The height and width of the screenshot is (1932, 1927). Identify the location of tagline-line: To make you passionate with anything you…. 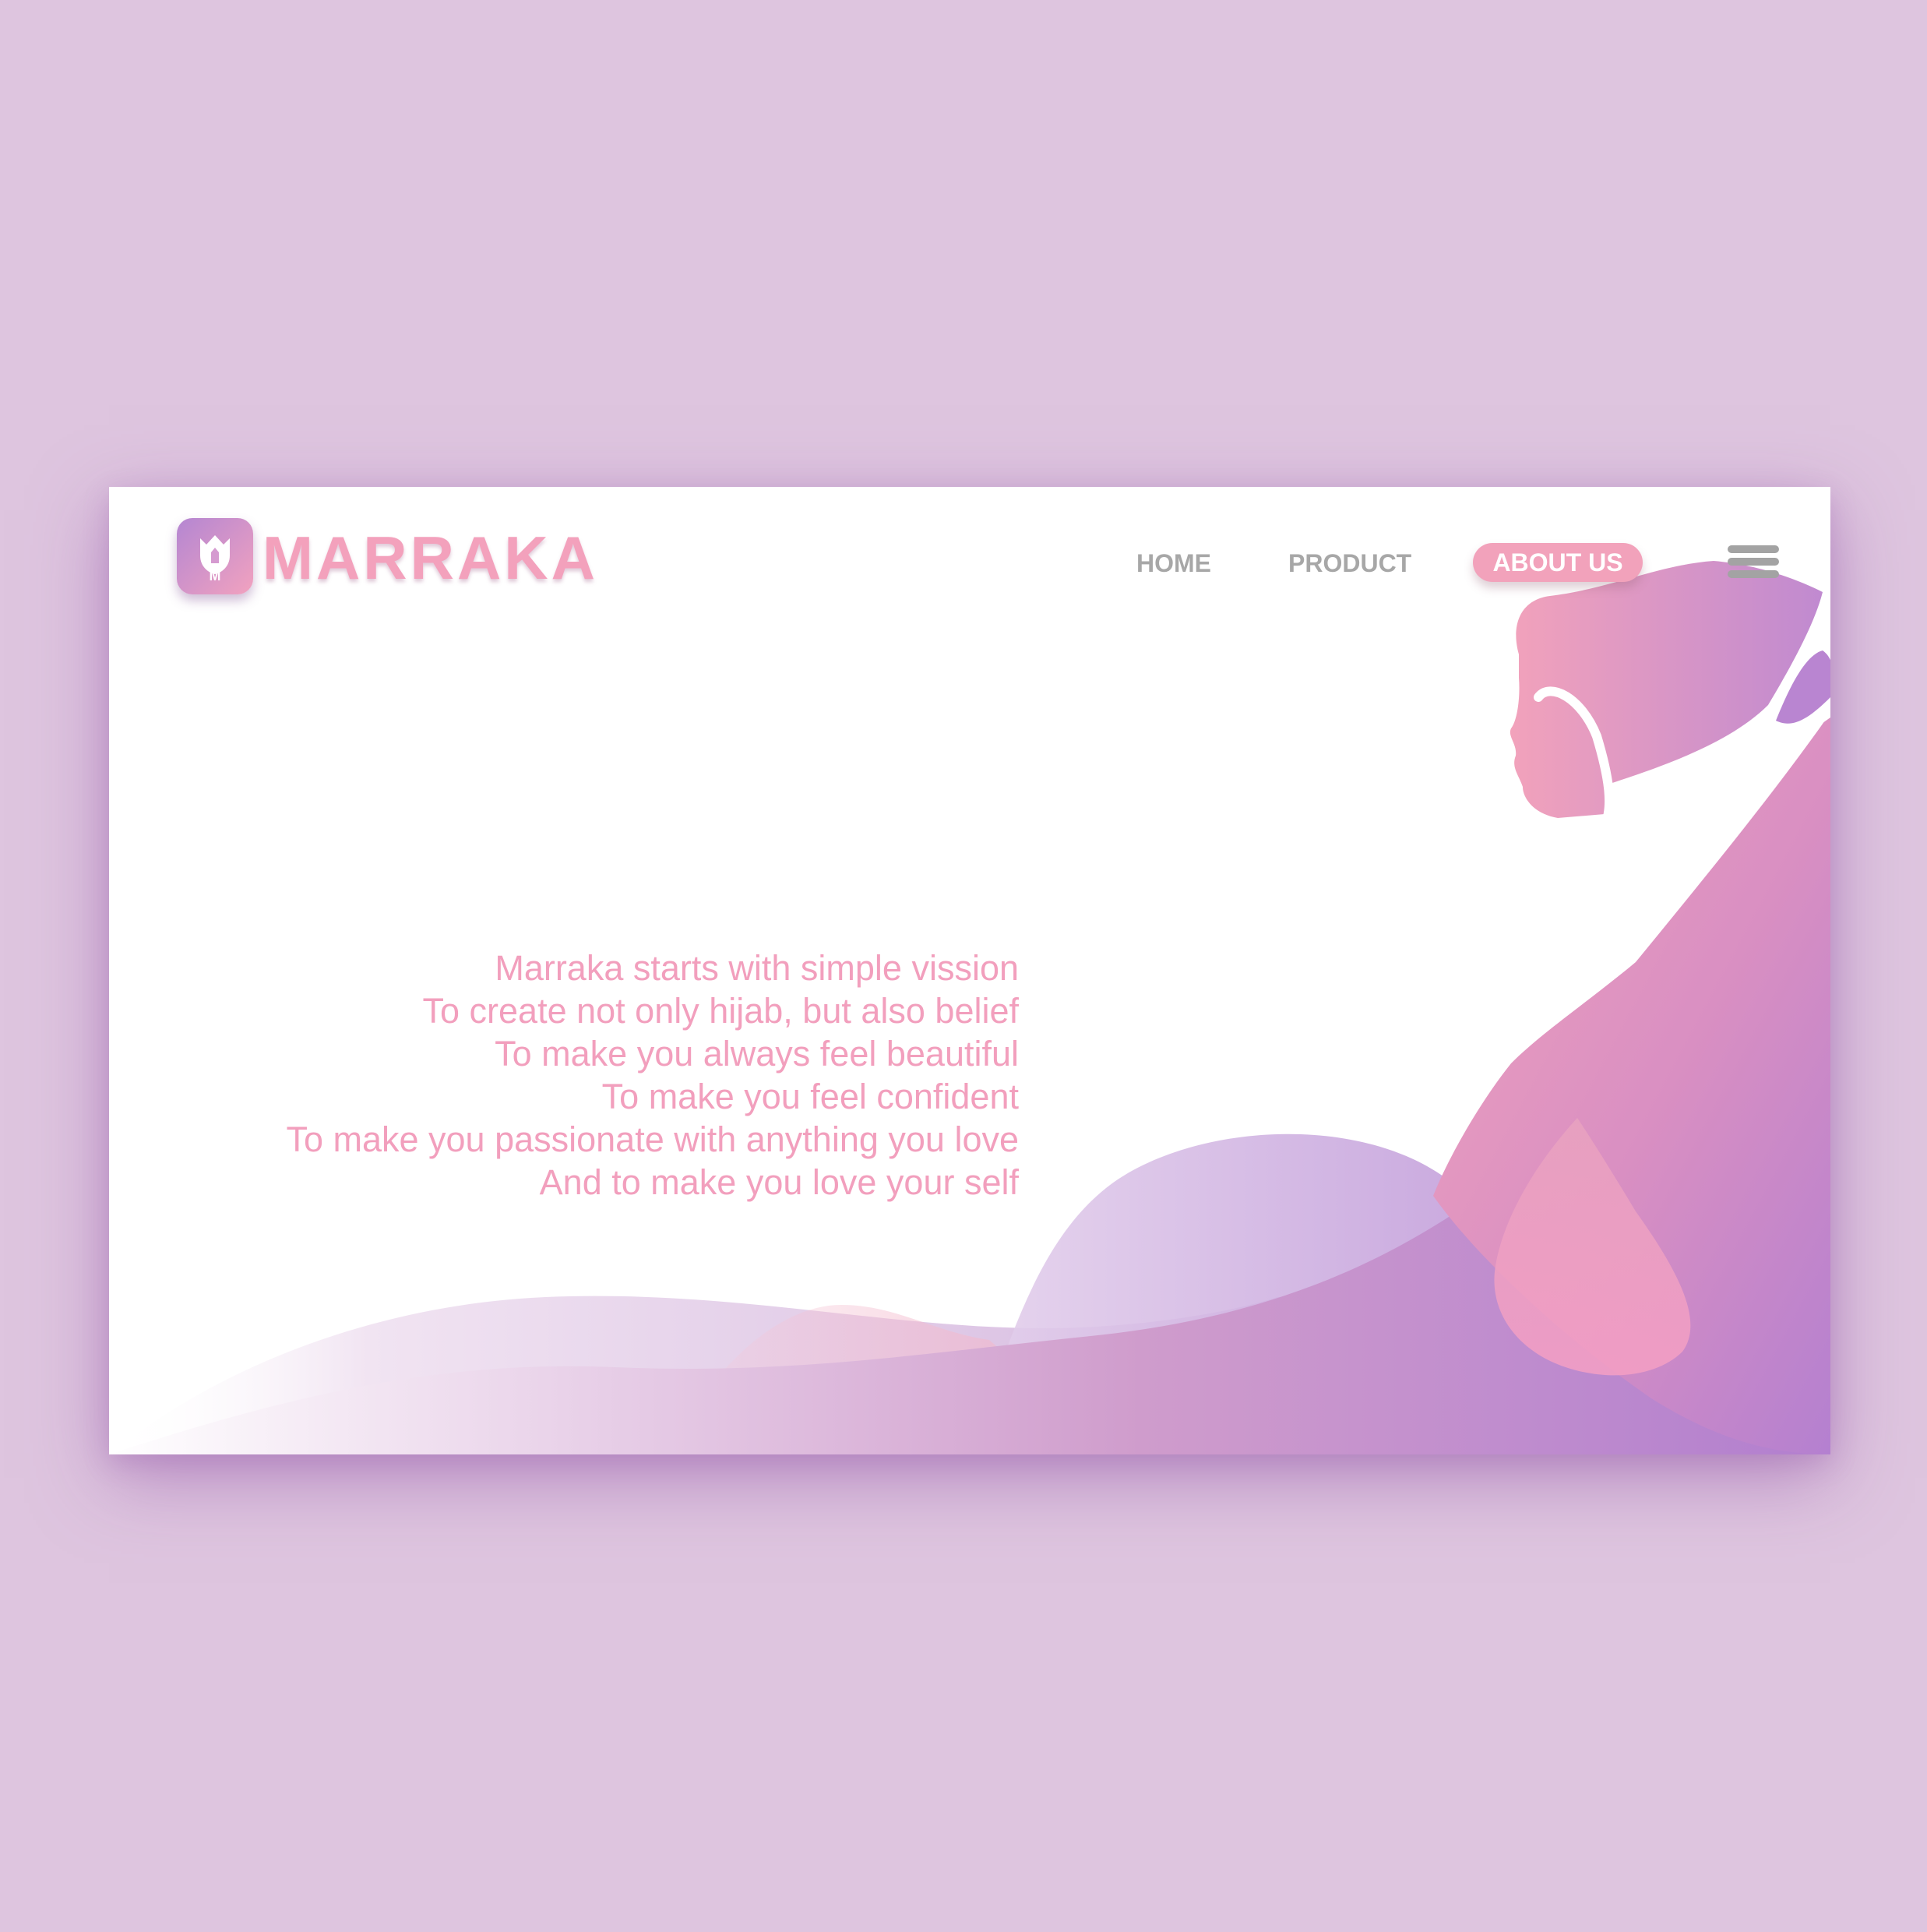
(653, 1139).